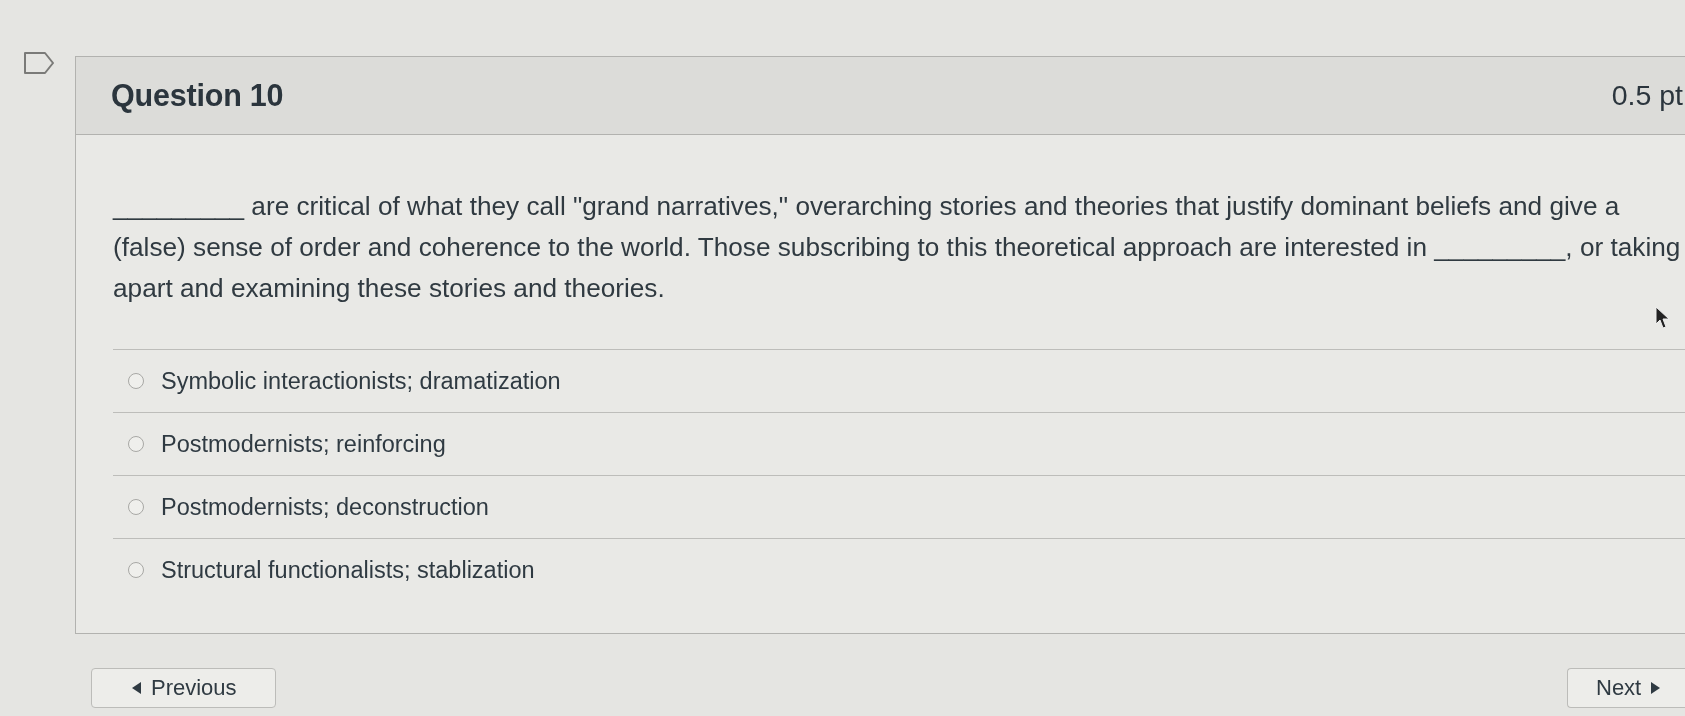  What do you see at coordinates (897, 247) in the screenshot?
I see `question-text: _________ are critical of what they call "grand narratives," overarching stories and theories that justify dominant beliefs and give a (false) sense of order and coherence to the world. Those subscribing to this theoretical approach are interested in _________, or taking apart and examining these stories and theories.` at bounding box center [897, 247].